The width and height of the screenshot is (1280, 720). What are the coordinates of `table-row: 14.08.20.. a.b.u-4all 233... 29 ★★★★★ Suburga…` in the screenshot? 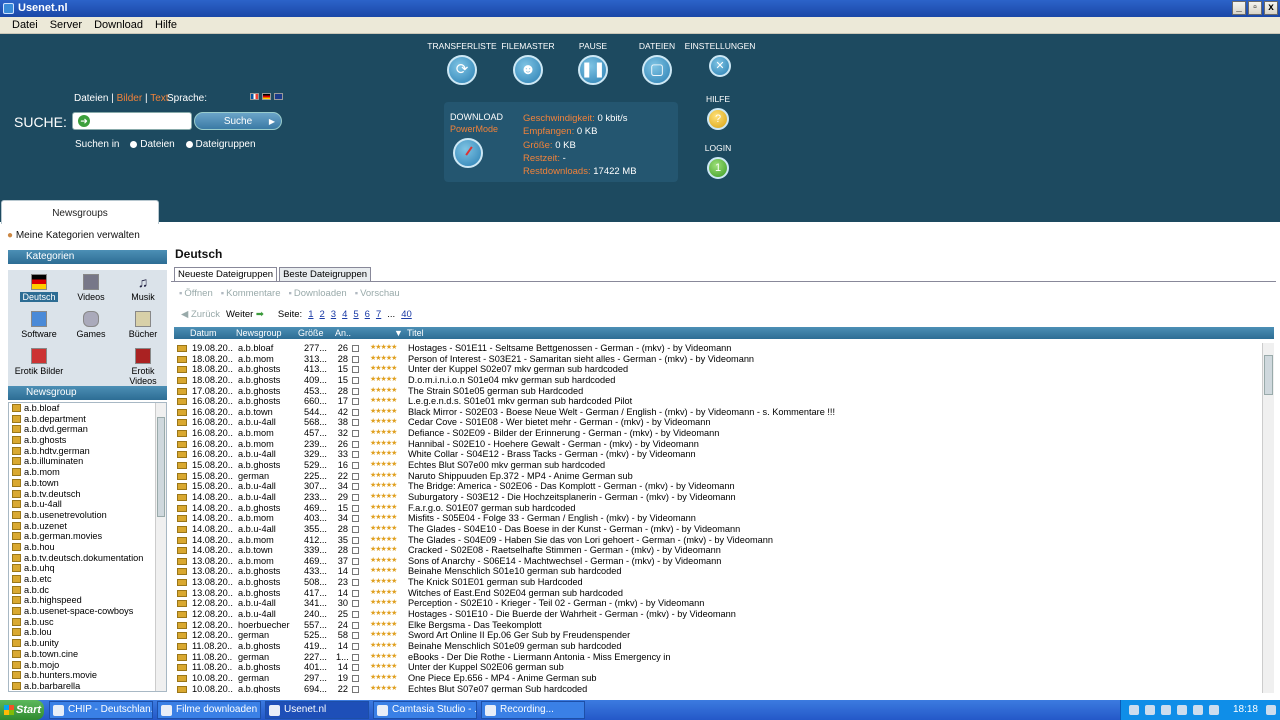 It's located at (718, 497).